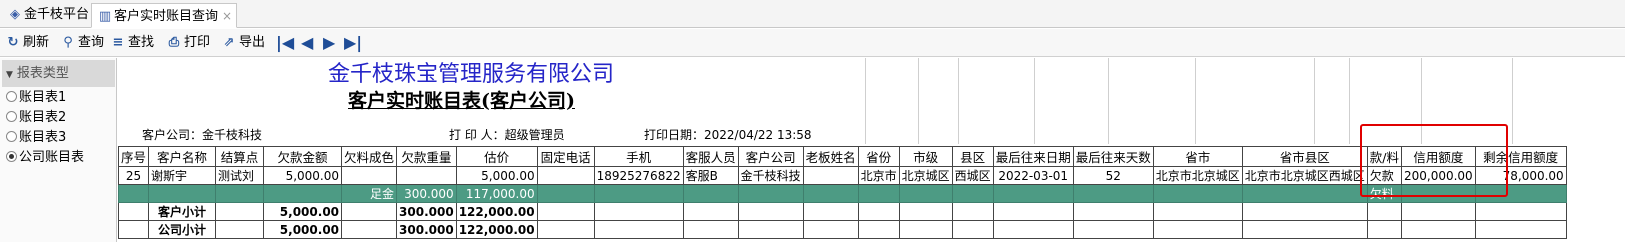 The image size is (1625, 242). What do you see at coordinates (141, 42) in the screenshot?
I see `find-label: 查找` at bounding box center [141, 42].